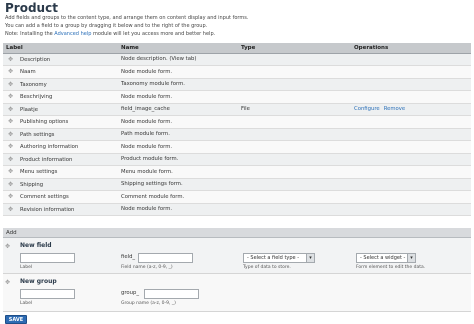  Describe the element at coordinates (294, 48) in the screenshot. I see `column-header-type: Type` at that location.